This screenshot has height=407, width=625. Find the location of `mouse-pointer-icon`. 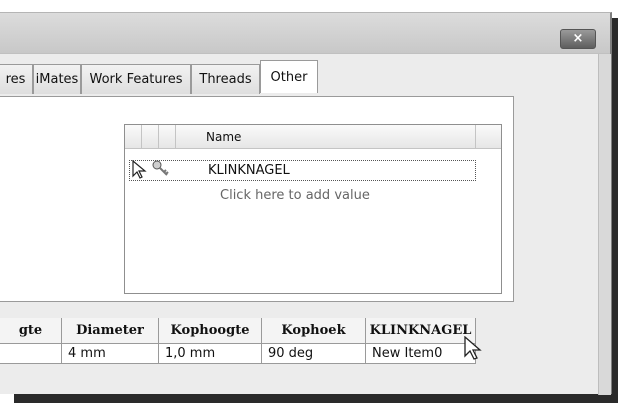

mouse-pointer-icon is located at coordinates (473, 348).